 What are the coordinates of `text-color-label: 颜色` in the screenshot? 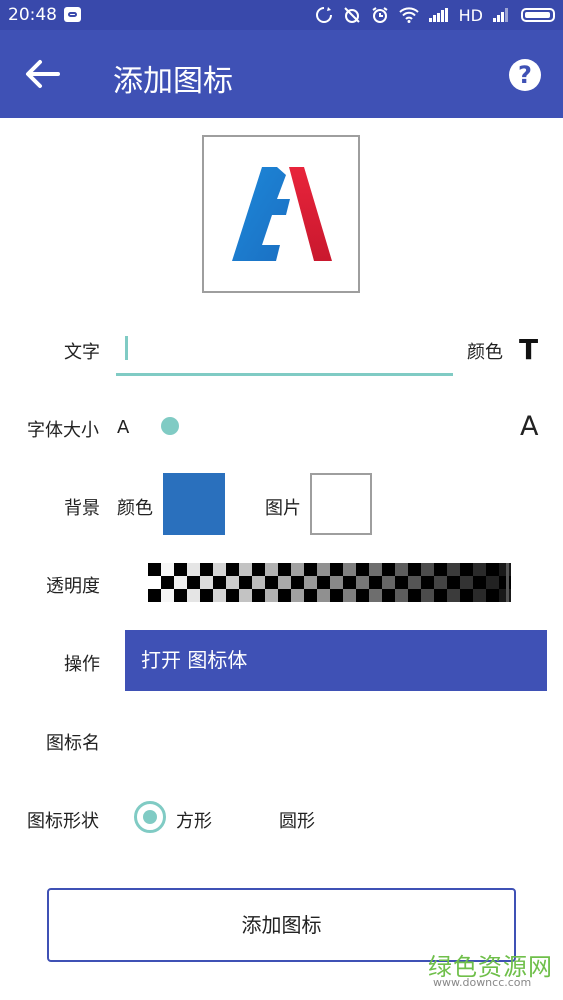 It's located at (485, 352).